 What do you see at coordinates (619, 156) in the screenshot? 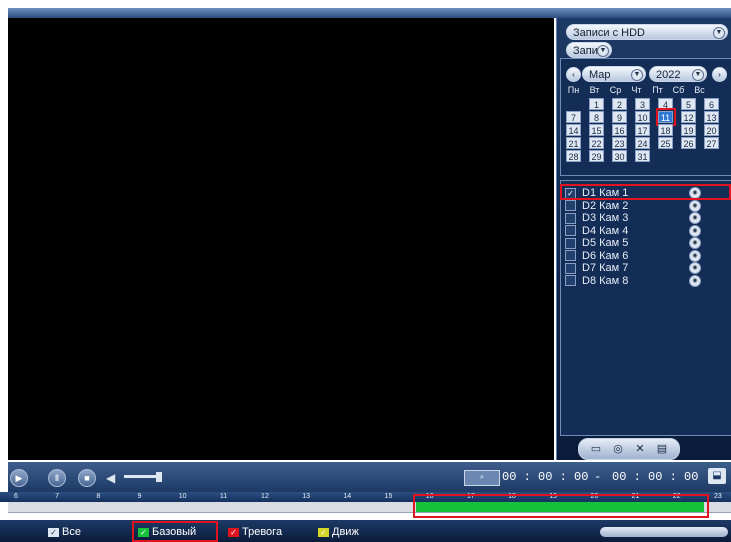
I see `calendar-day: 30` at bounding box center [619, 156].